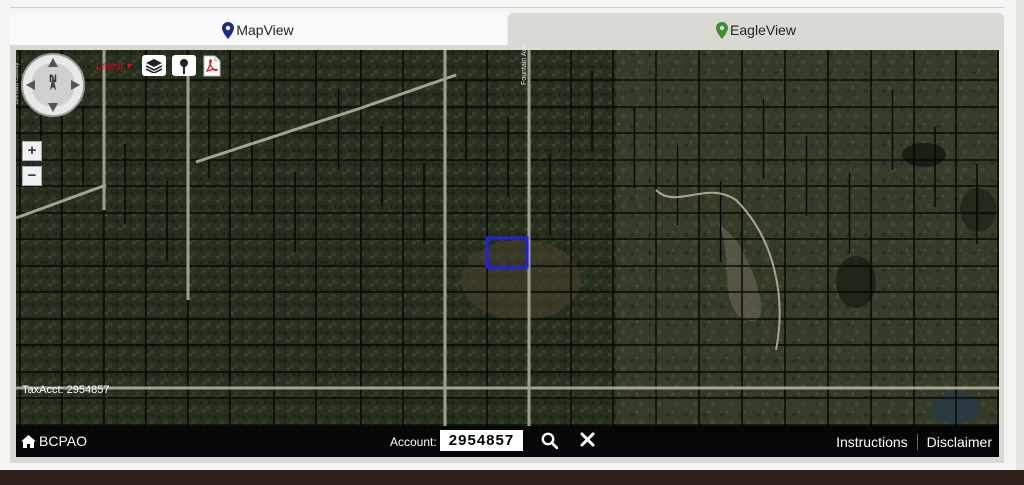  What do you see at coordinates (917, 442) in the screenshot?
I see `link-separator` at bounding box center [917, 442].